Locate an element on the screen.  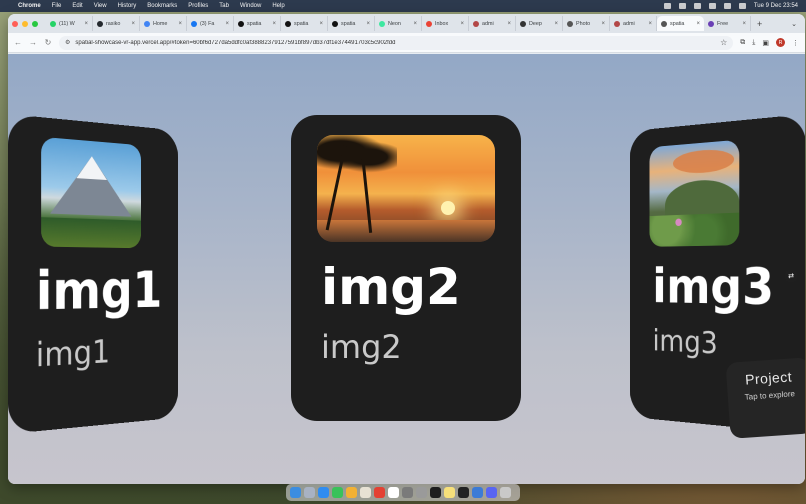
menu-history: History is located at coordinates (127, 6).